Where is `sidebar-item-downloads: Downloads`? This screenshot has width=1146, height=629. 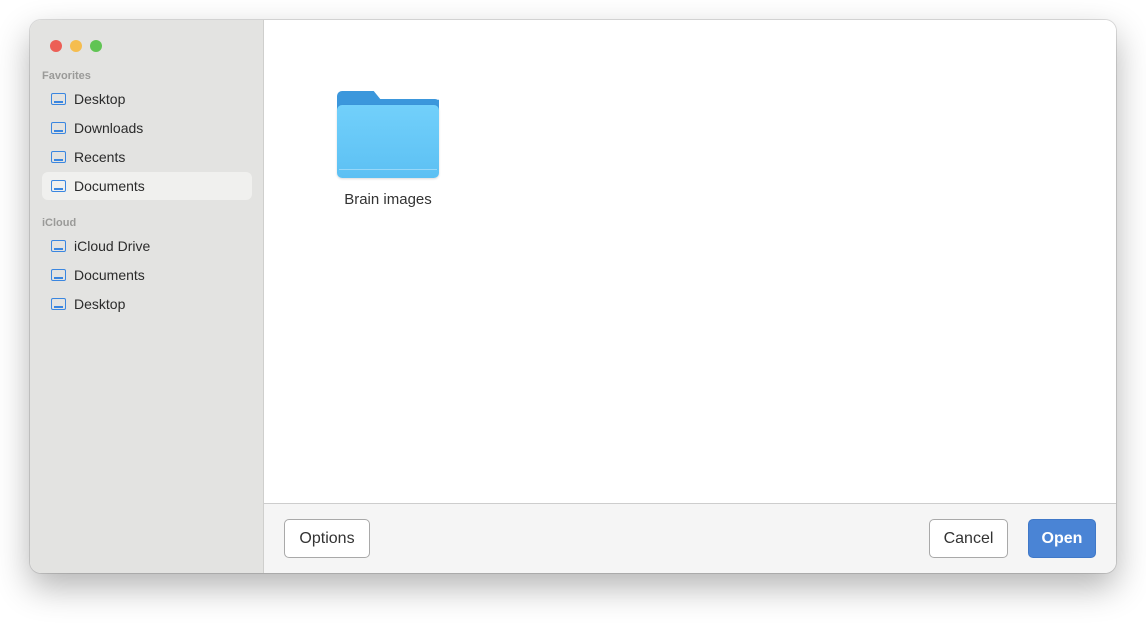 sidebar-item-downloads: Downloads is located at coordinates (147, 128).